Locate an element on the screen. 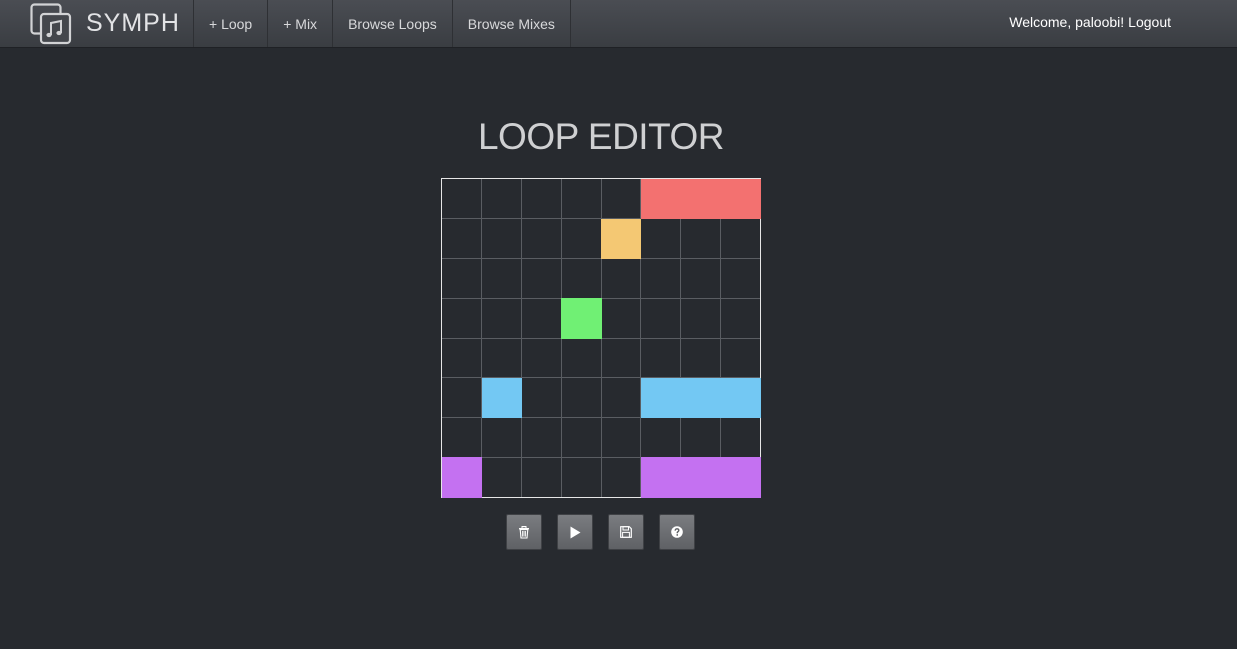  nav-link-add-loop: + Loop is located at coordinates (231, 23).